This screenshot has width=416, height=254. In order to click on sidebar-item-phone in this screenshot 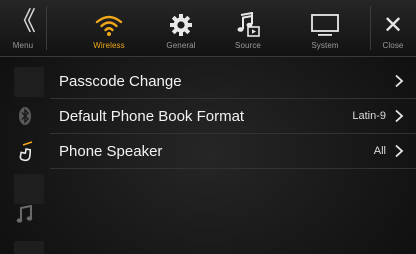, I will do `click(25, 153)`.